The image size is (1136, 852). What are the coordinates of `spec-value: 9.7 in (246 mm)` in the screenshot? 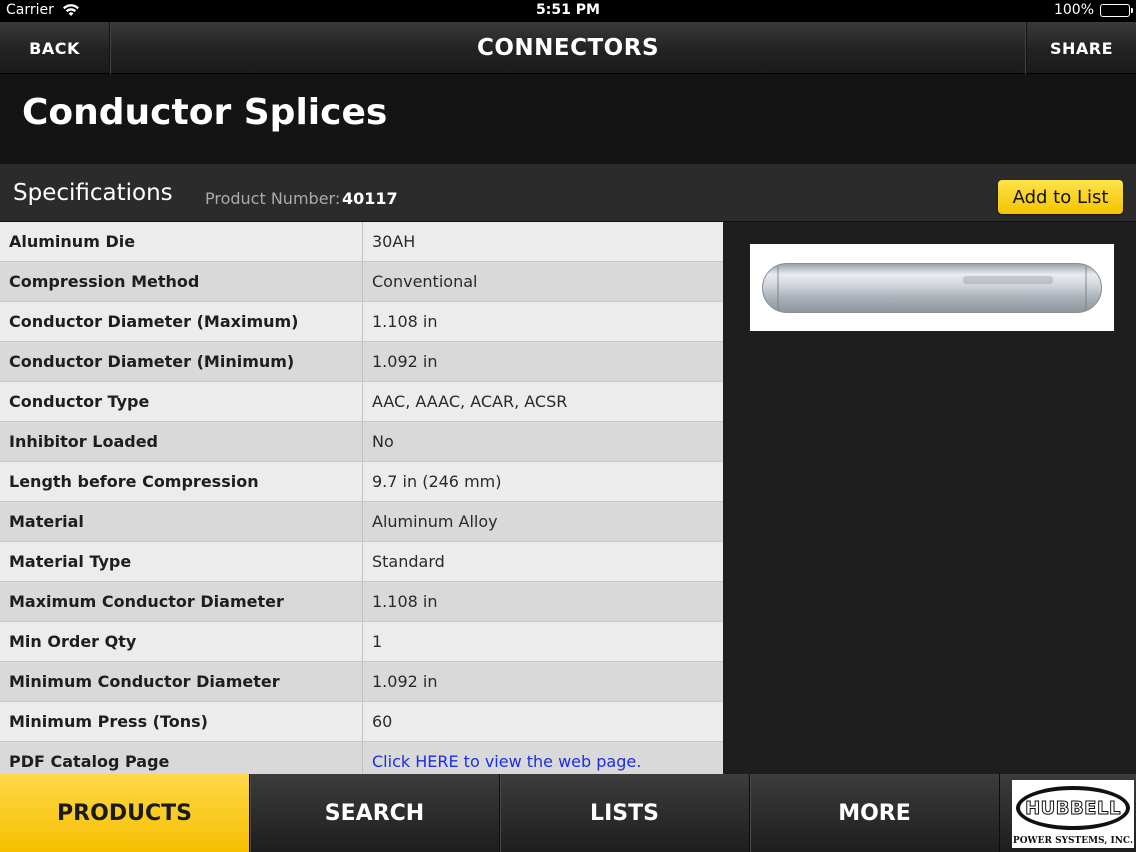 It's located at (437, 481).